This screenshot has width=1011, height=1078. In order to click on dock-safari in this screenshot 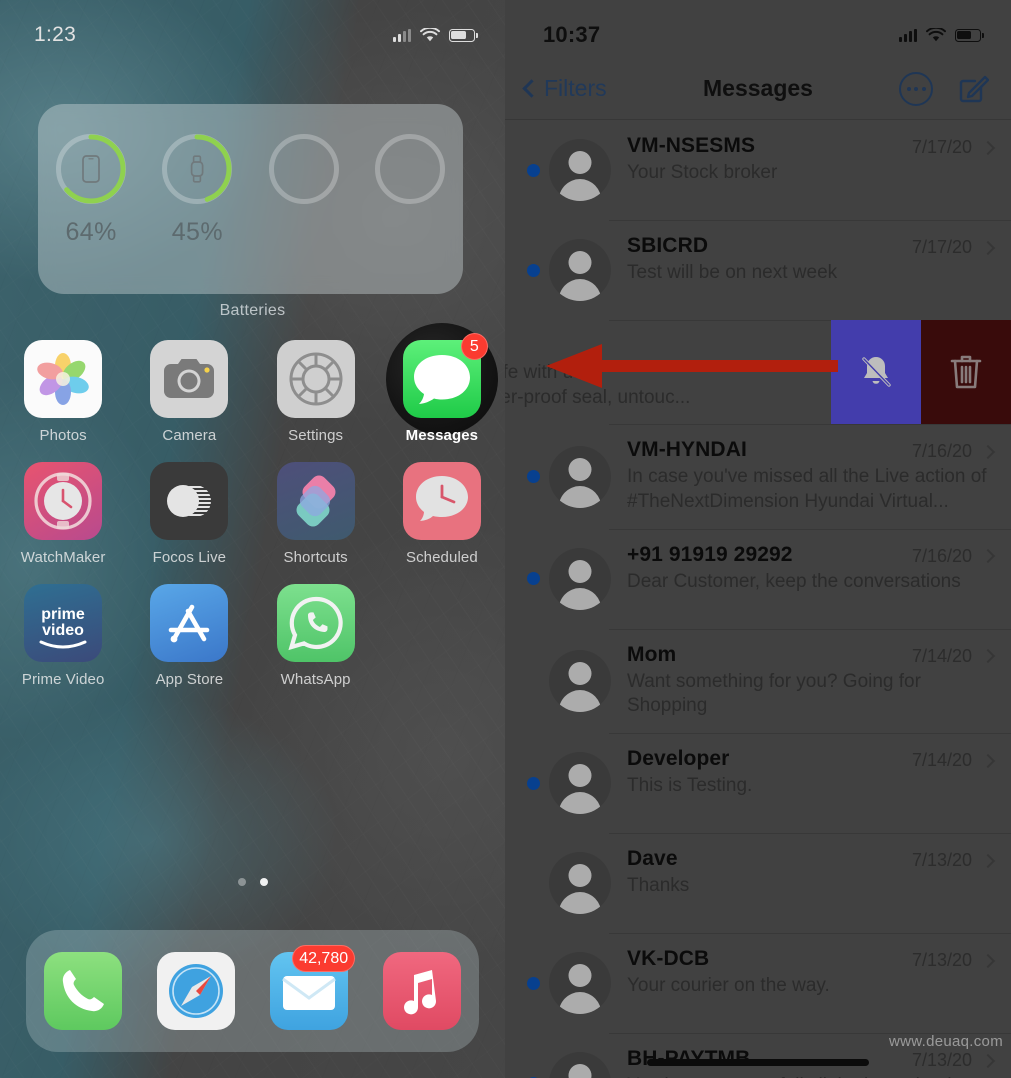, I will do `click(195, 991)`.